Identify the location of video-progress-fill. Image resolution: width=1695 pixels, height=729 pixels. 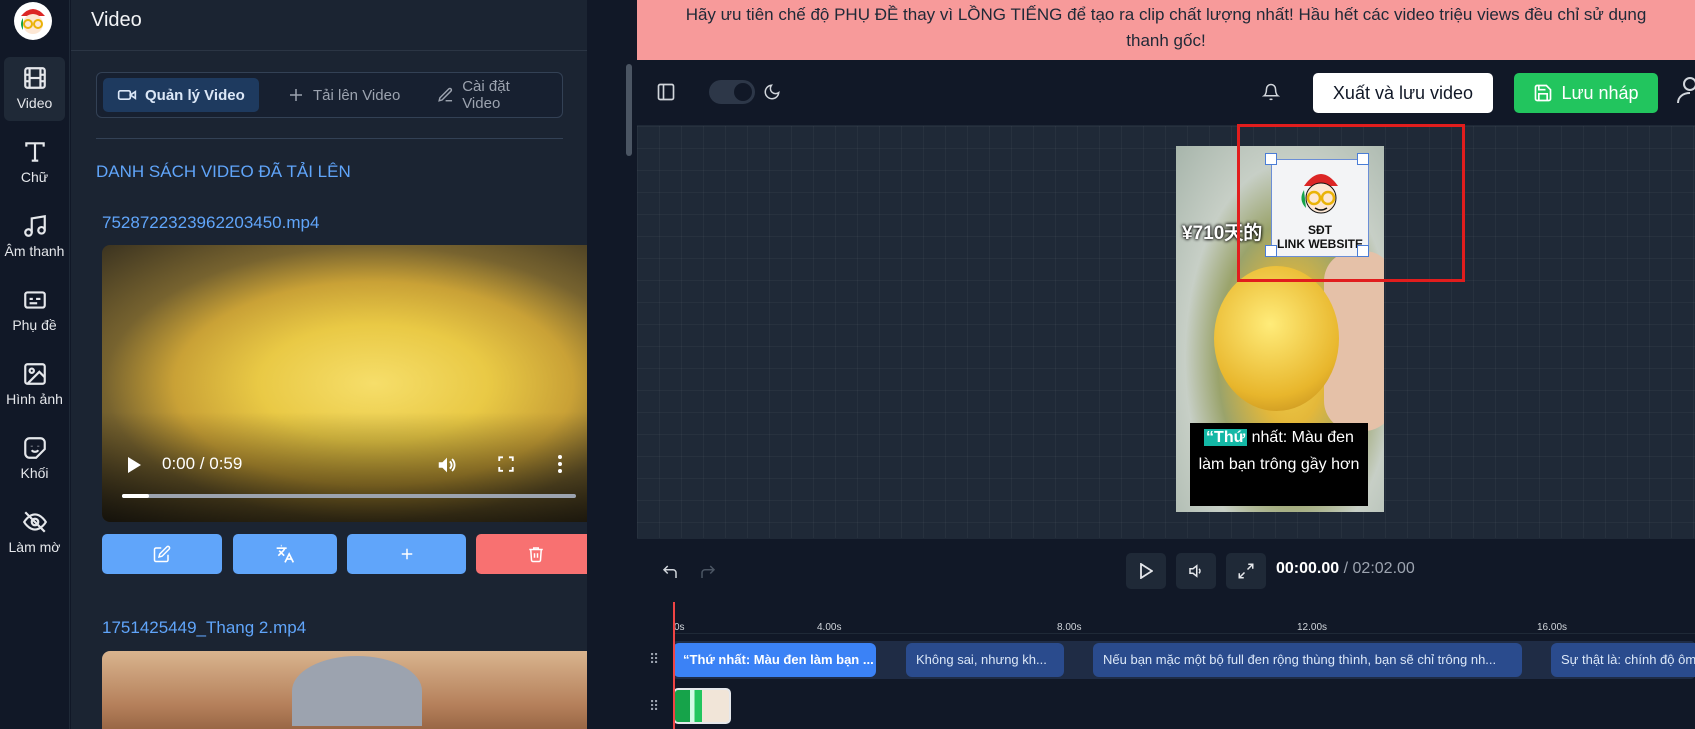
(136, 496).